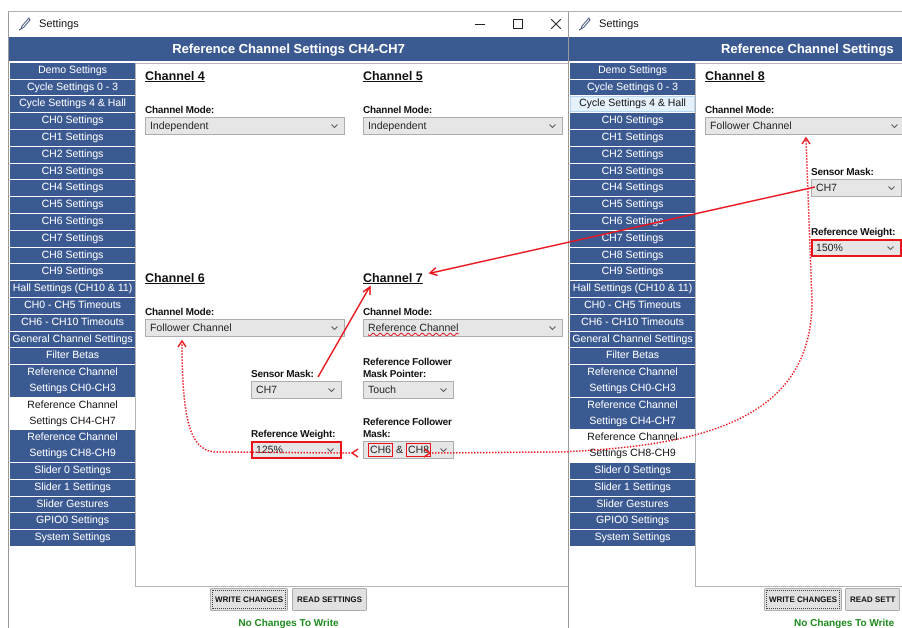 This screenshot has width=902, height=628. What do you see at coordinates (518, 24) in the screenshot?
I see `maximize-icon` at bounding box center [518, 24].